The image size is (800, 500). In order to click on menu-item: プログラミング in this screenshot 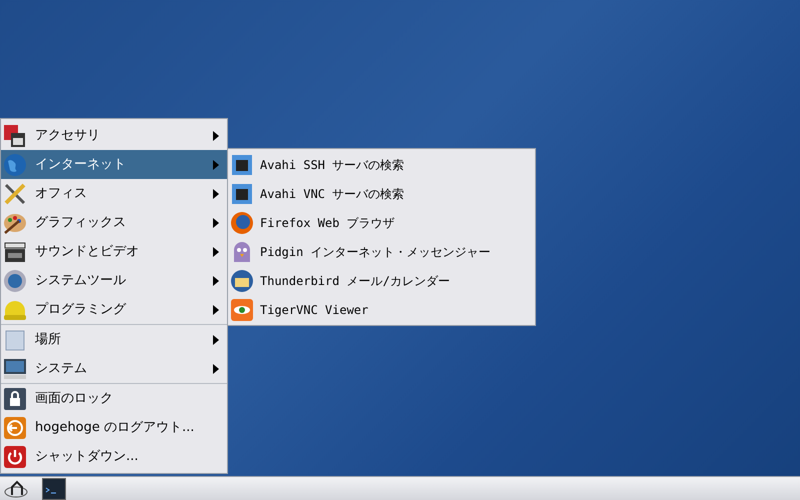, I will do `click(114, 309)`.